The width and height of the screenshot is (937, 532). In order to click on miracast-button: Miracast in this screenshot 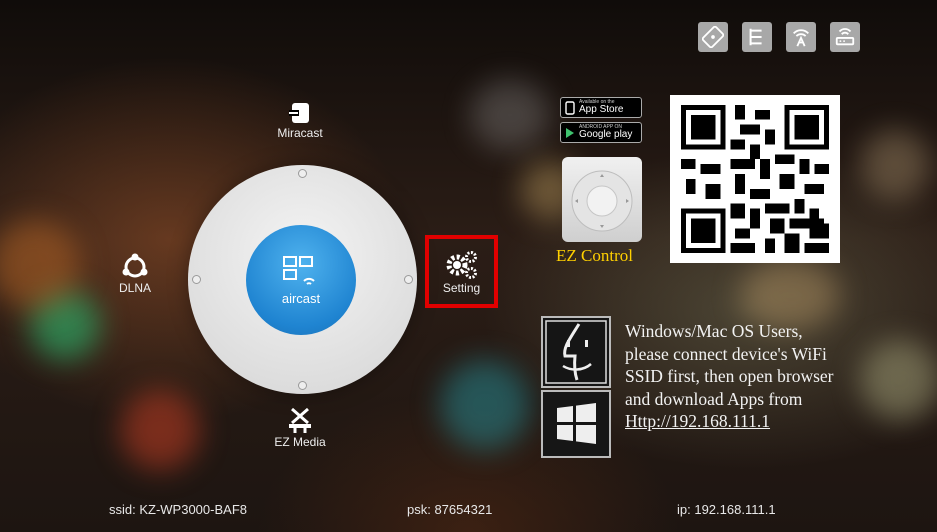, I will do `click(300, 120)`.